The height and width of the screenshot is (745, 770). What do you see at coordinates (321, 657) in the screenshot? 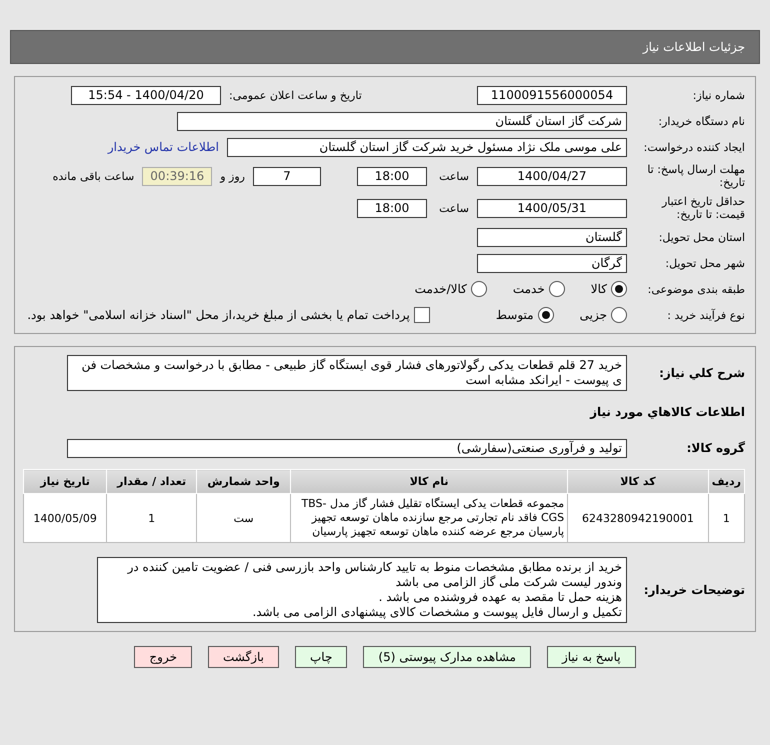
I see `action-button: چاپ` at bounding box center [321, 657].